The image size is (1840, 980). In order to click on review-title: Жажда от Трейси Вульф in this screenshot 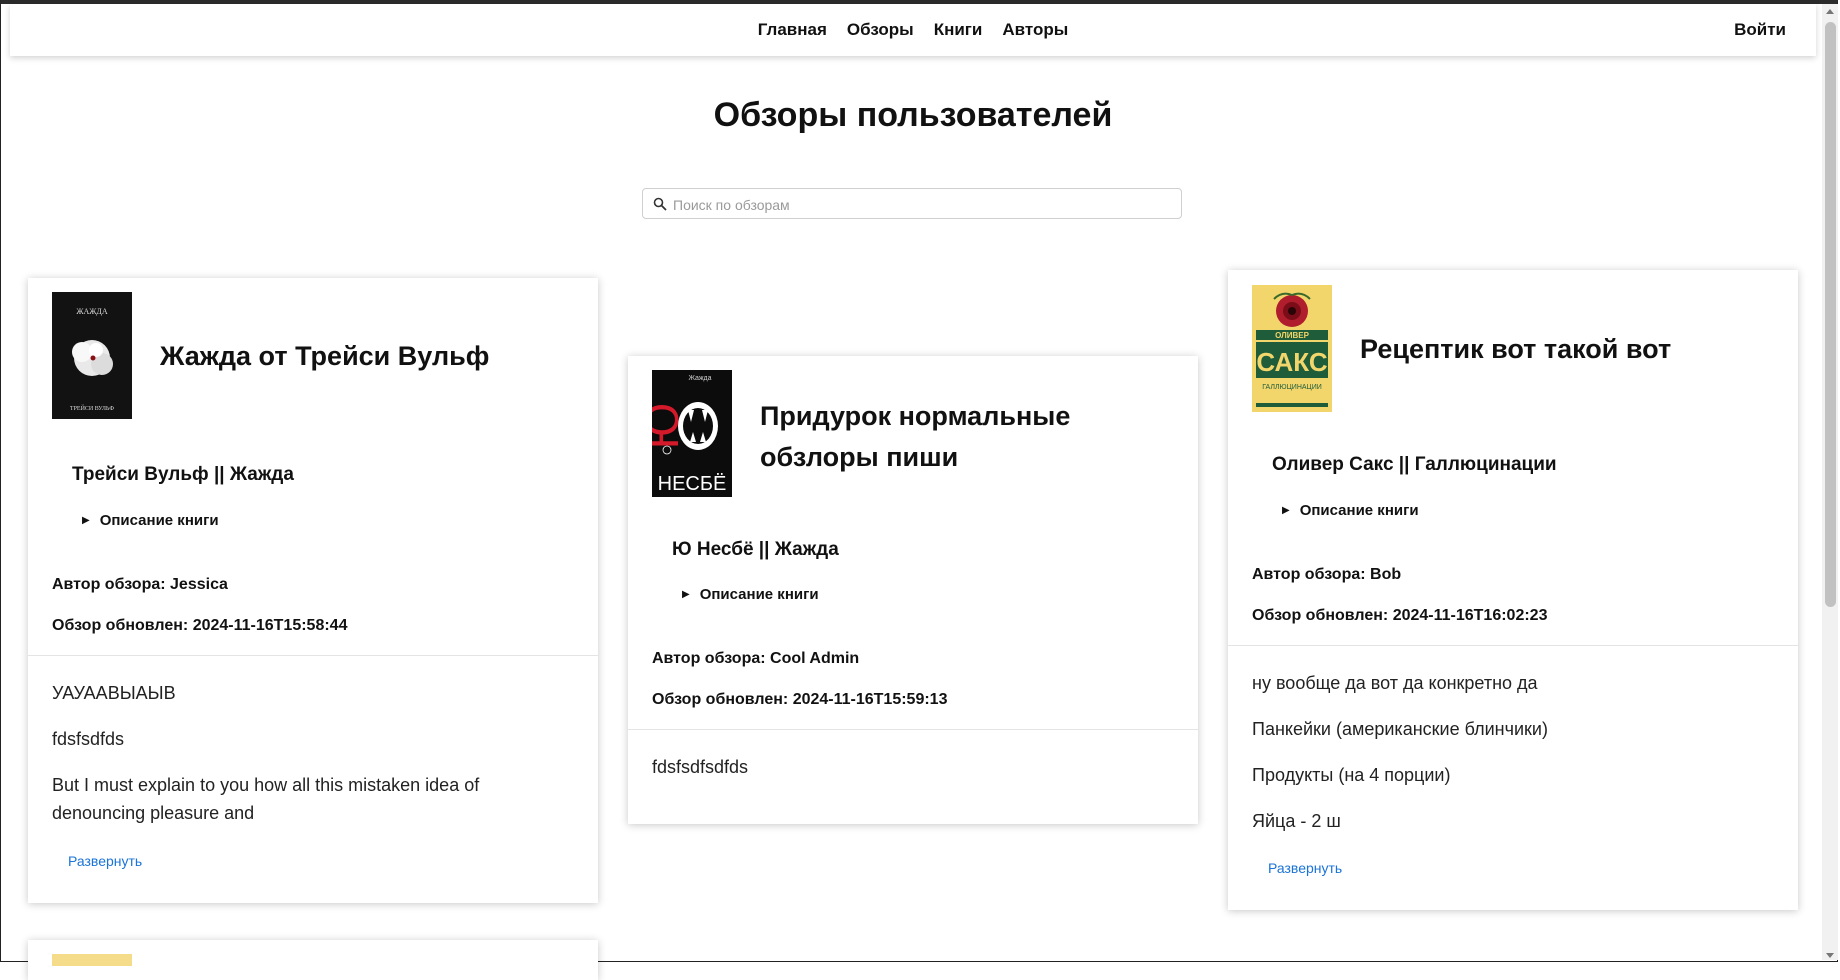, I will do `click(325, 356)`.